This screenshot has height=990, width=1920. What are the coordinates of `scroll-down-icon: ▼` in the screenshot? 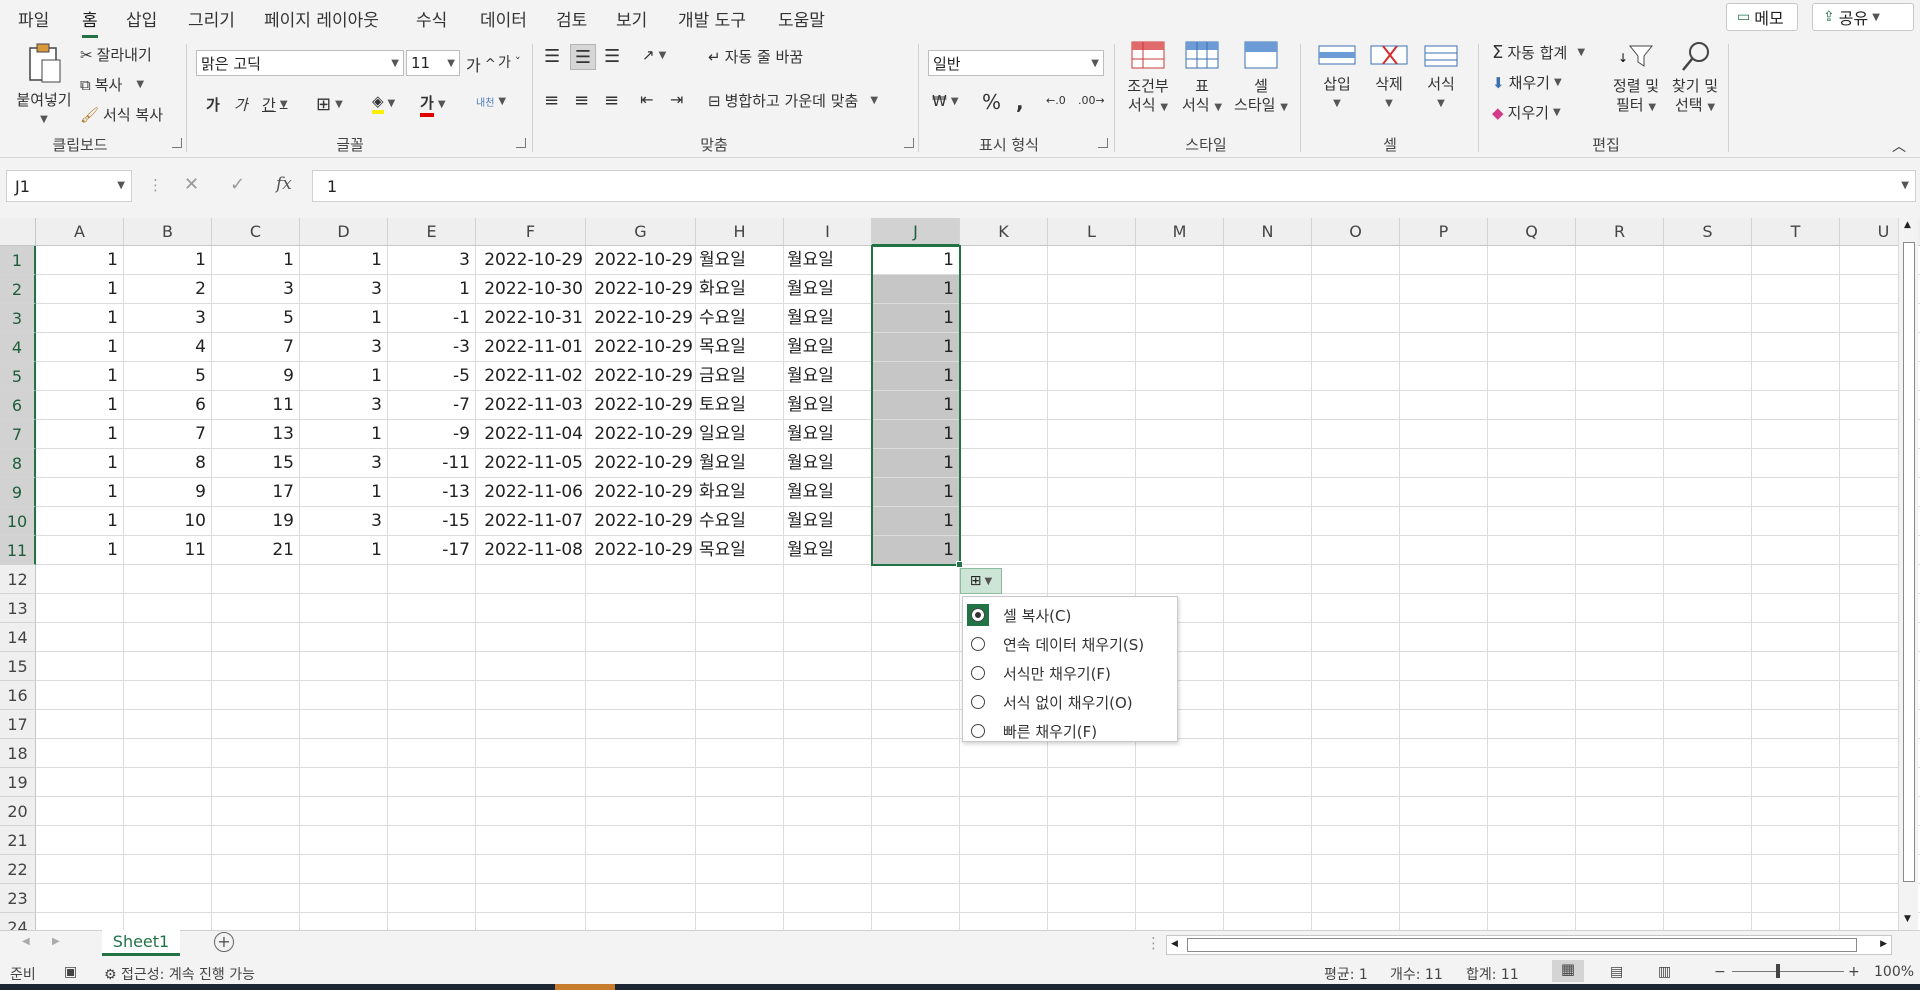 It's located at (1907, 919).